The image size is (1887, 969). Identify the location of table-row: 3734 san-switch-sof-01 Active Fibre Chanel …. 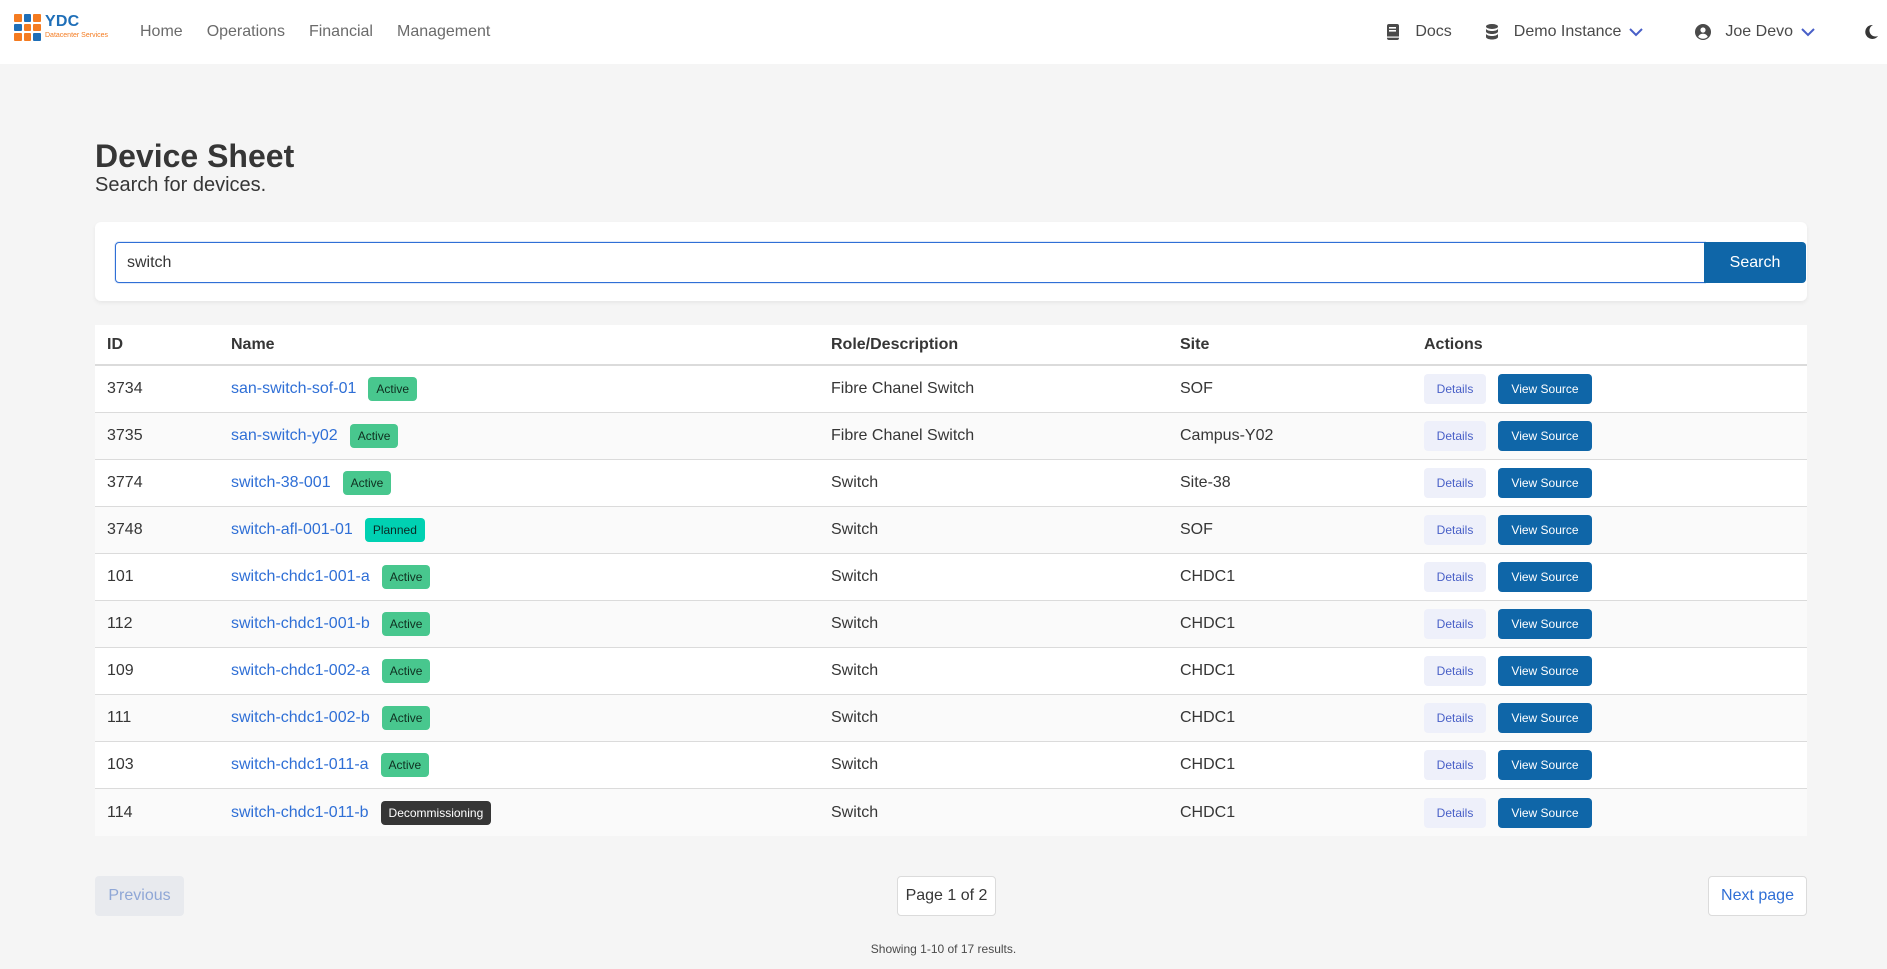
(951, 389).